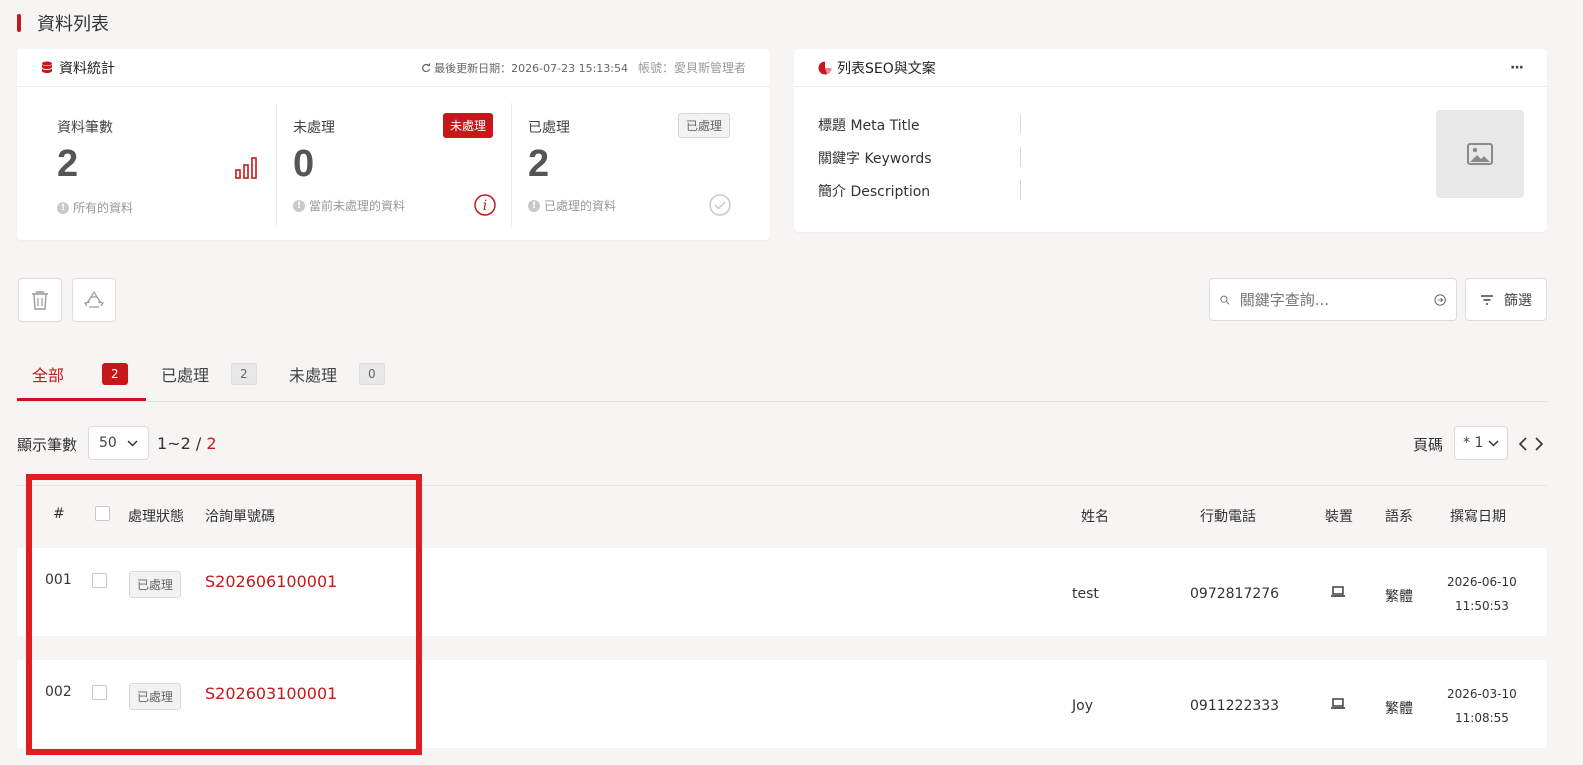 The width and height of the screenshot is (1583, 765). I want to click on unprocessed-badge: 未處理, so click(468, 125).